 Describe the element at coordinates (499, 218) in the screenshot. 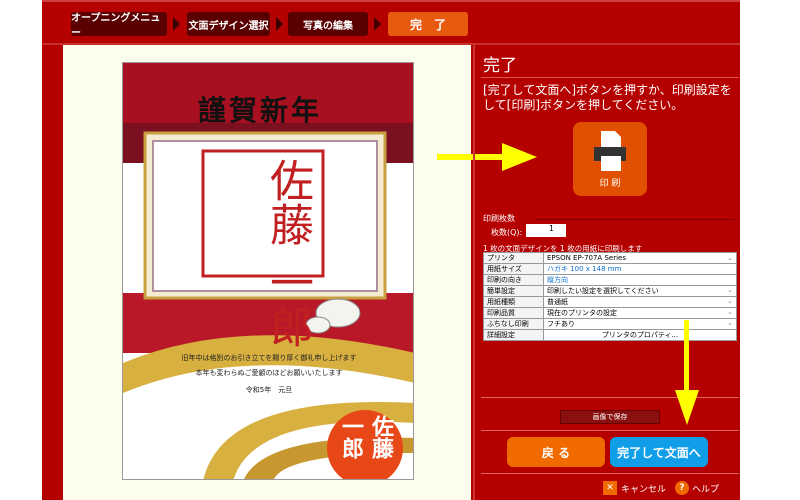

I see `copies-section-label: 印刷枚数` at that location.